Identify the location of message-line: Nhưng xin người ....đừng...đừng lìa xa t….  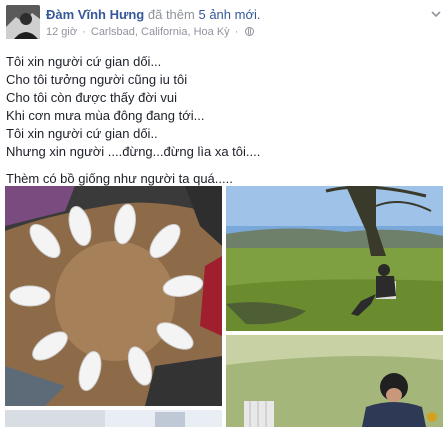
(133, 151).